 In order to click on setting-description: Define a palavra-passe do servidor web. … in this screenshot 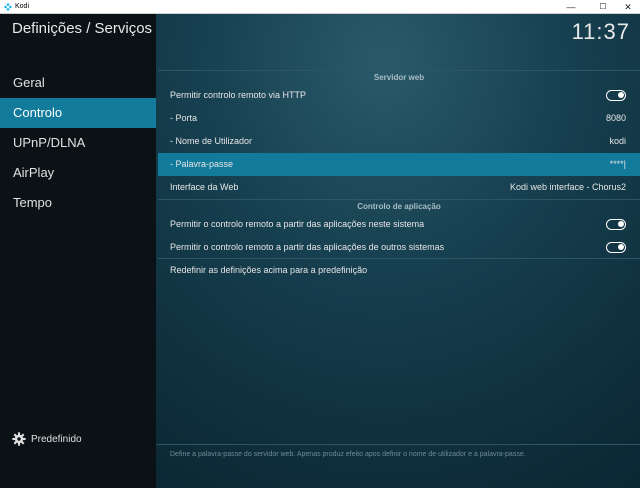, I will do `click(398, 466)`.